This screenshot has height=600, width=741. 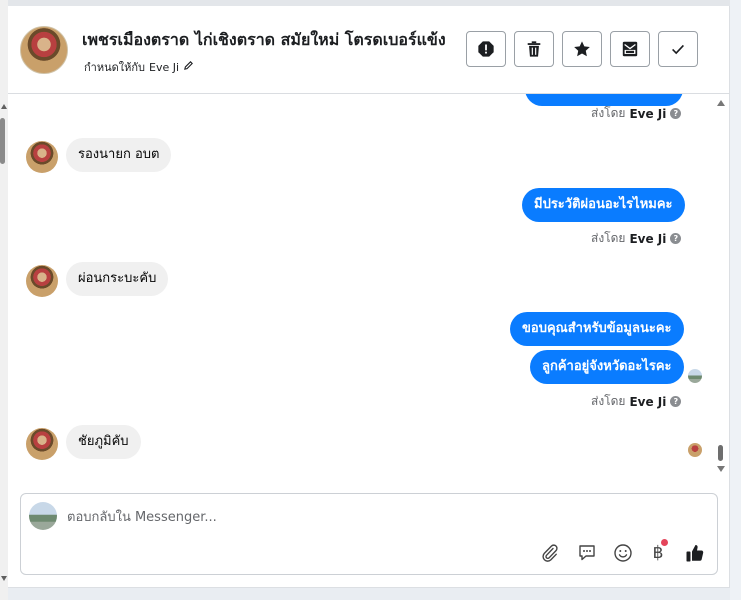 I want to click on mark-done-button, so click(x=678, y=49).